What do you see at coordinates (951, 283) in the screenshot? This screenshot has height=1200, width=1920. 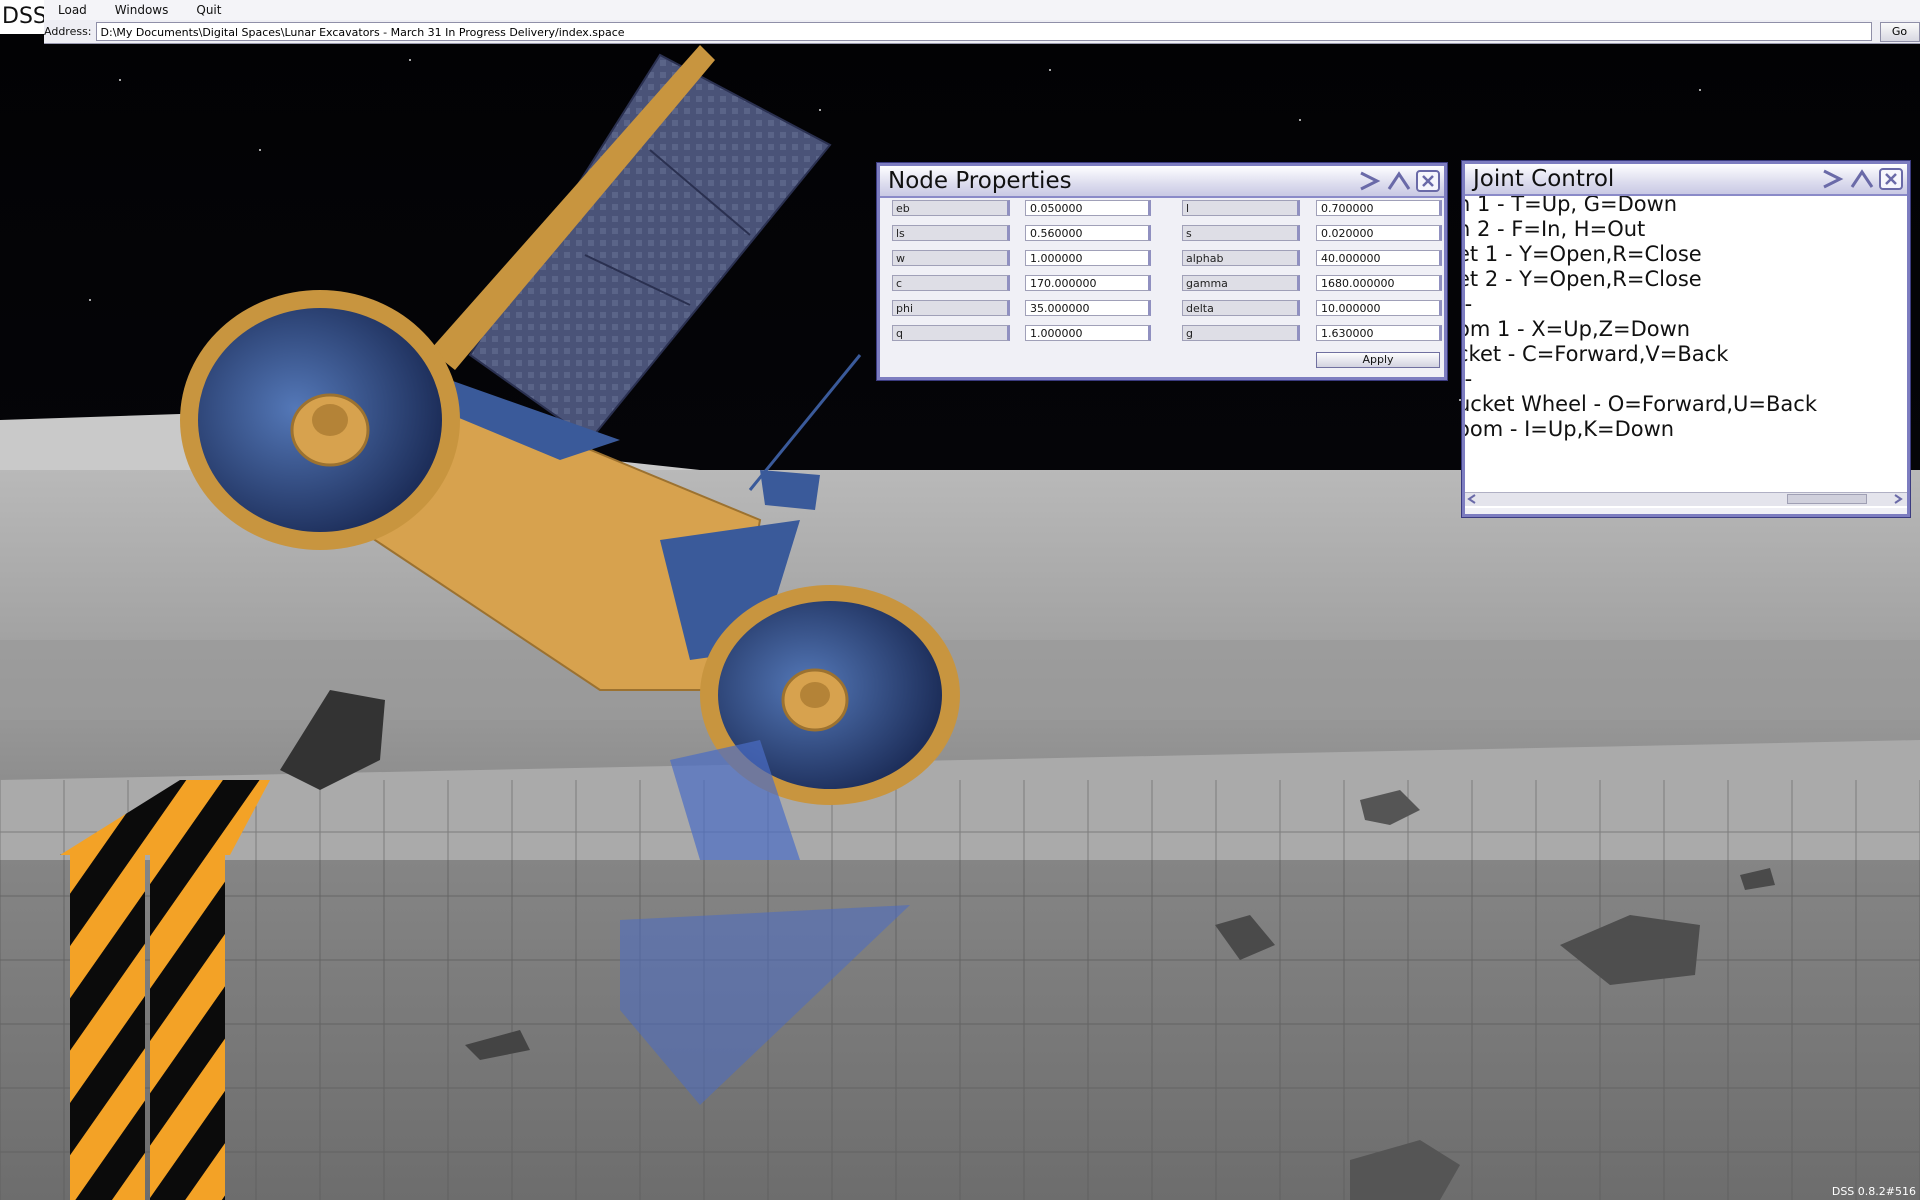 I see `property-label: c` at bounding box center [951, 283].